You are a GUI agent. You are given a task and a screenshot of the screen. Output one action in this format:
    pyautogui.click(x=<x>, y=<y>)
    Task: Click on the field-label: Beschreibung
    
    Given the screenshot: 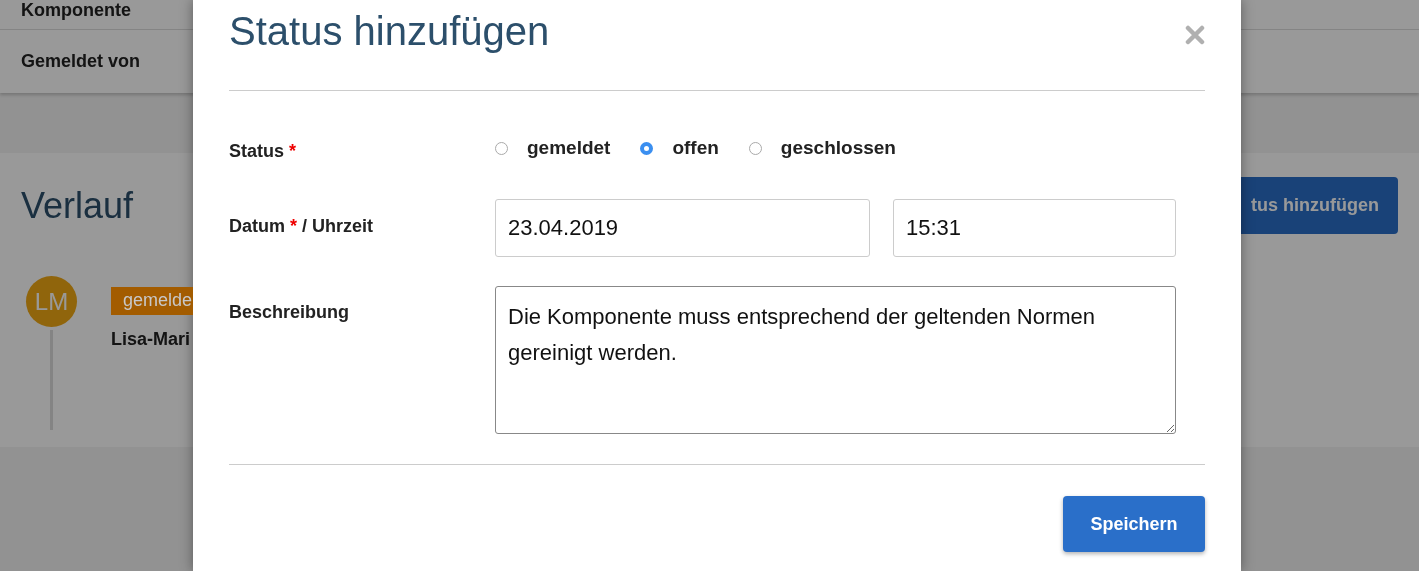 What is the action you would take?
    pyautogui.click(x=290, y=312)
    